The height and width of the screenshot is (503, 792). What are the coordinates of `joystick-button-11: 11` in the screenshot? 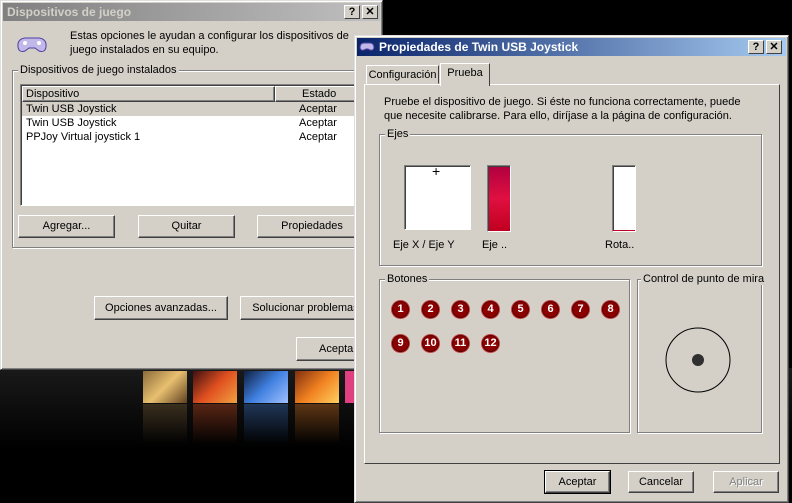 It's located at (460, 343).